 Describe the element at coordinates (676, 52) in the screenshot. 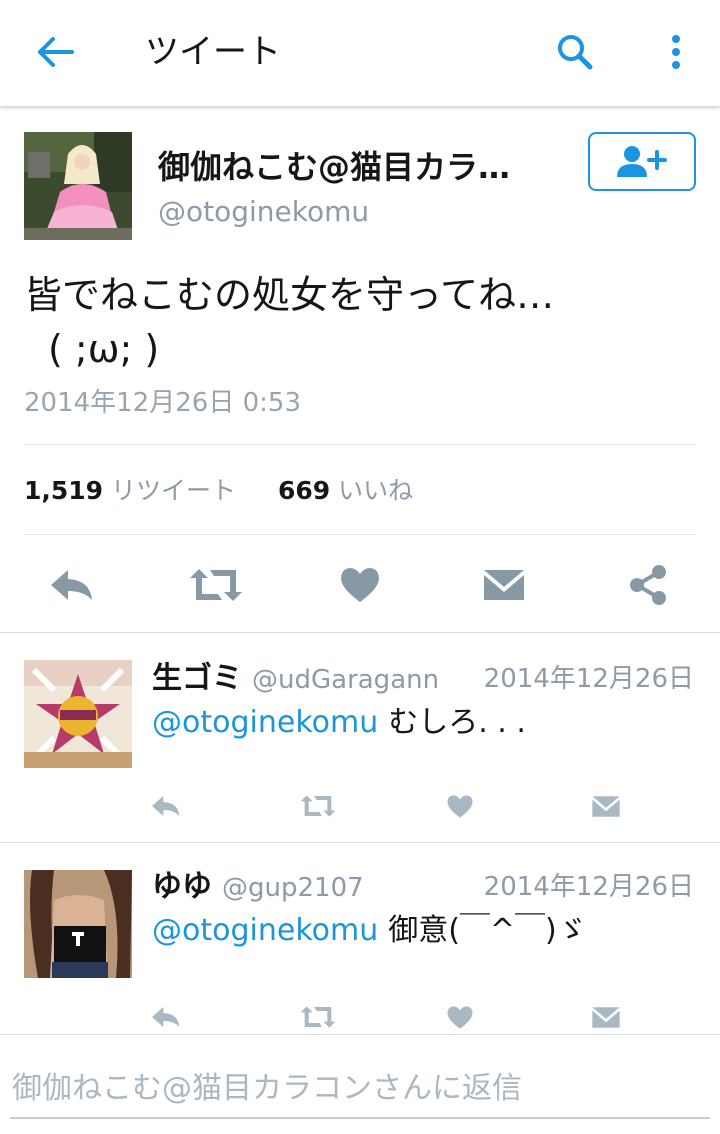

I see `more-vert-icon` at that location.